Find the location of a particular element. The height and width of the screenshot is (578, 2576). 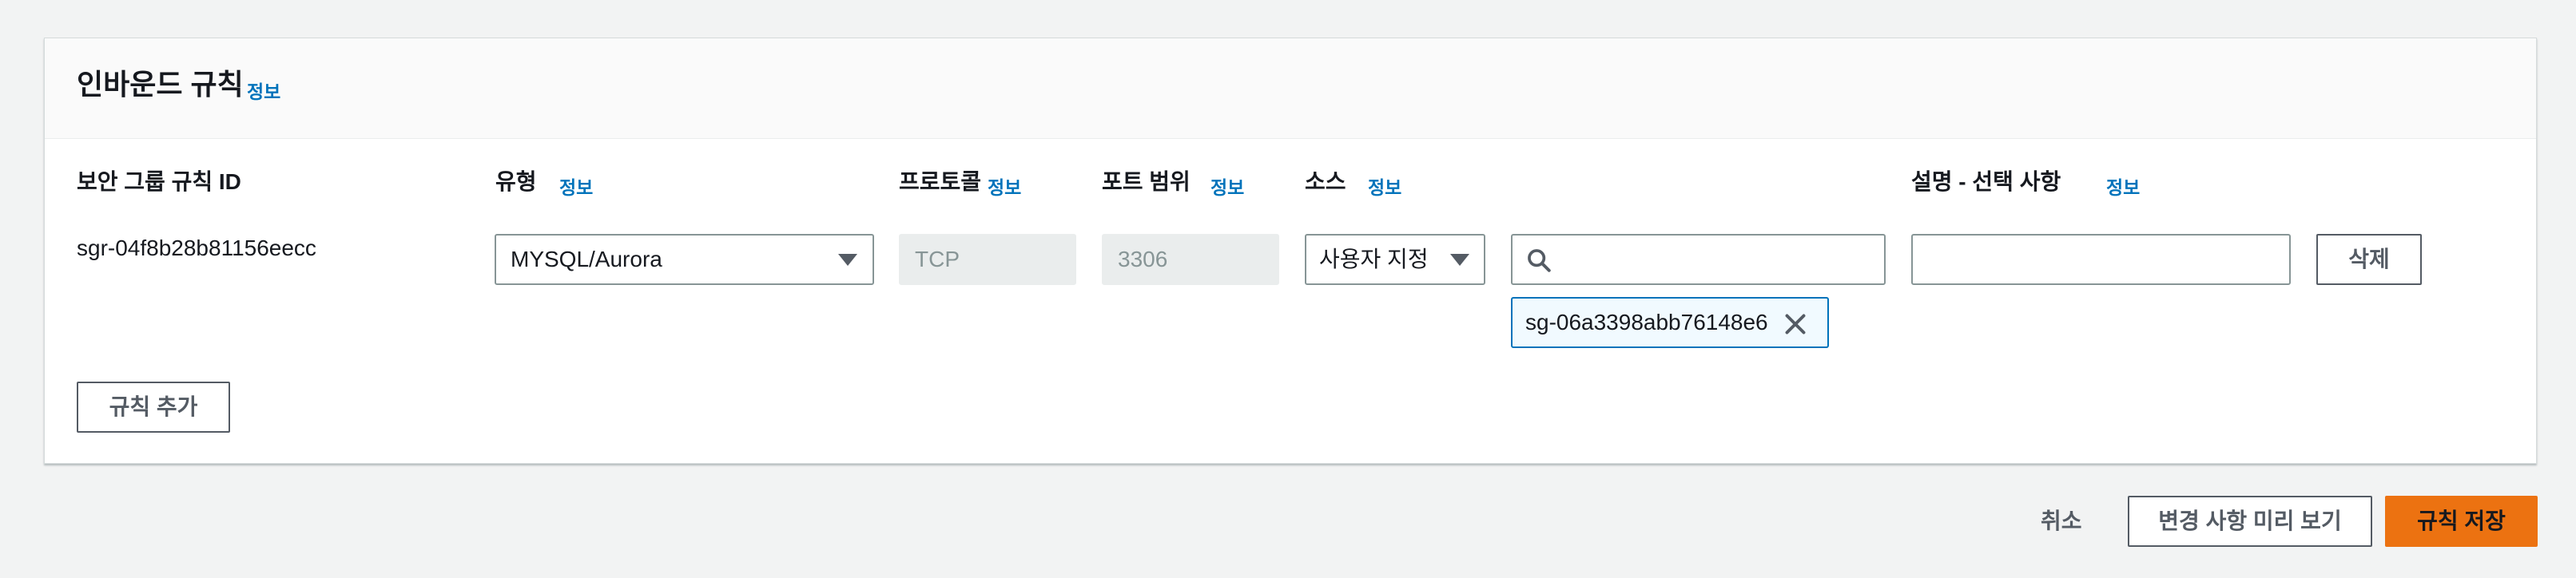

protocol-field: TCP is located at coordinates (987, 259).